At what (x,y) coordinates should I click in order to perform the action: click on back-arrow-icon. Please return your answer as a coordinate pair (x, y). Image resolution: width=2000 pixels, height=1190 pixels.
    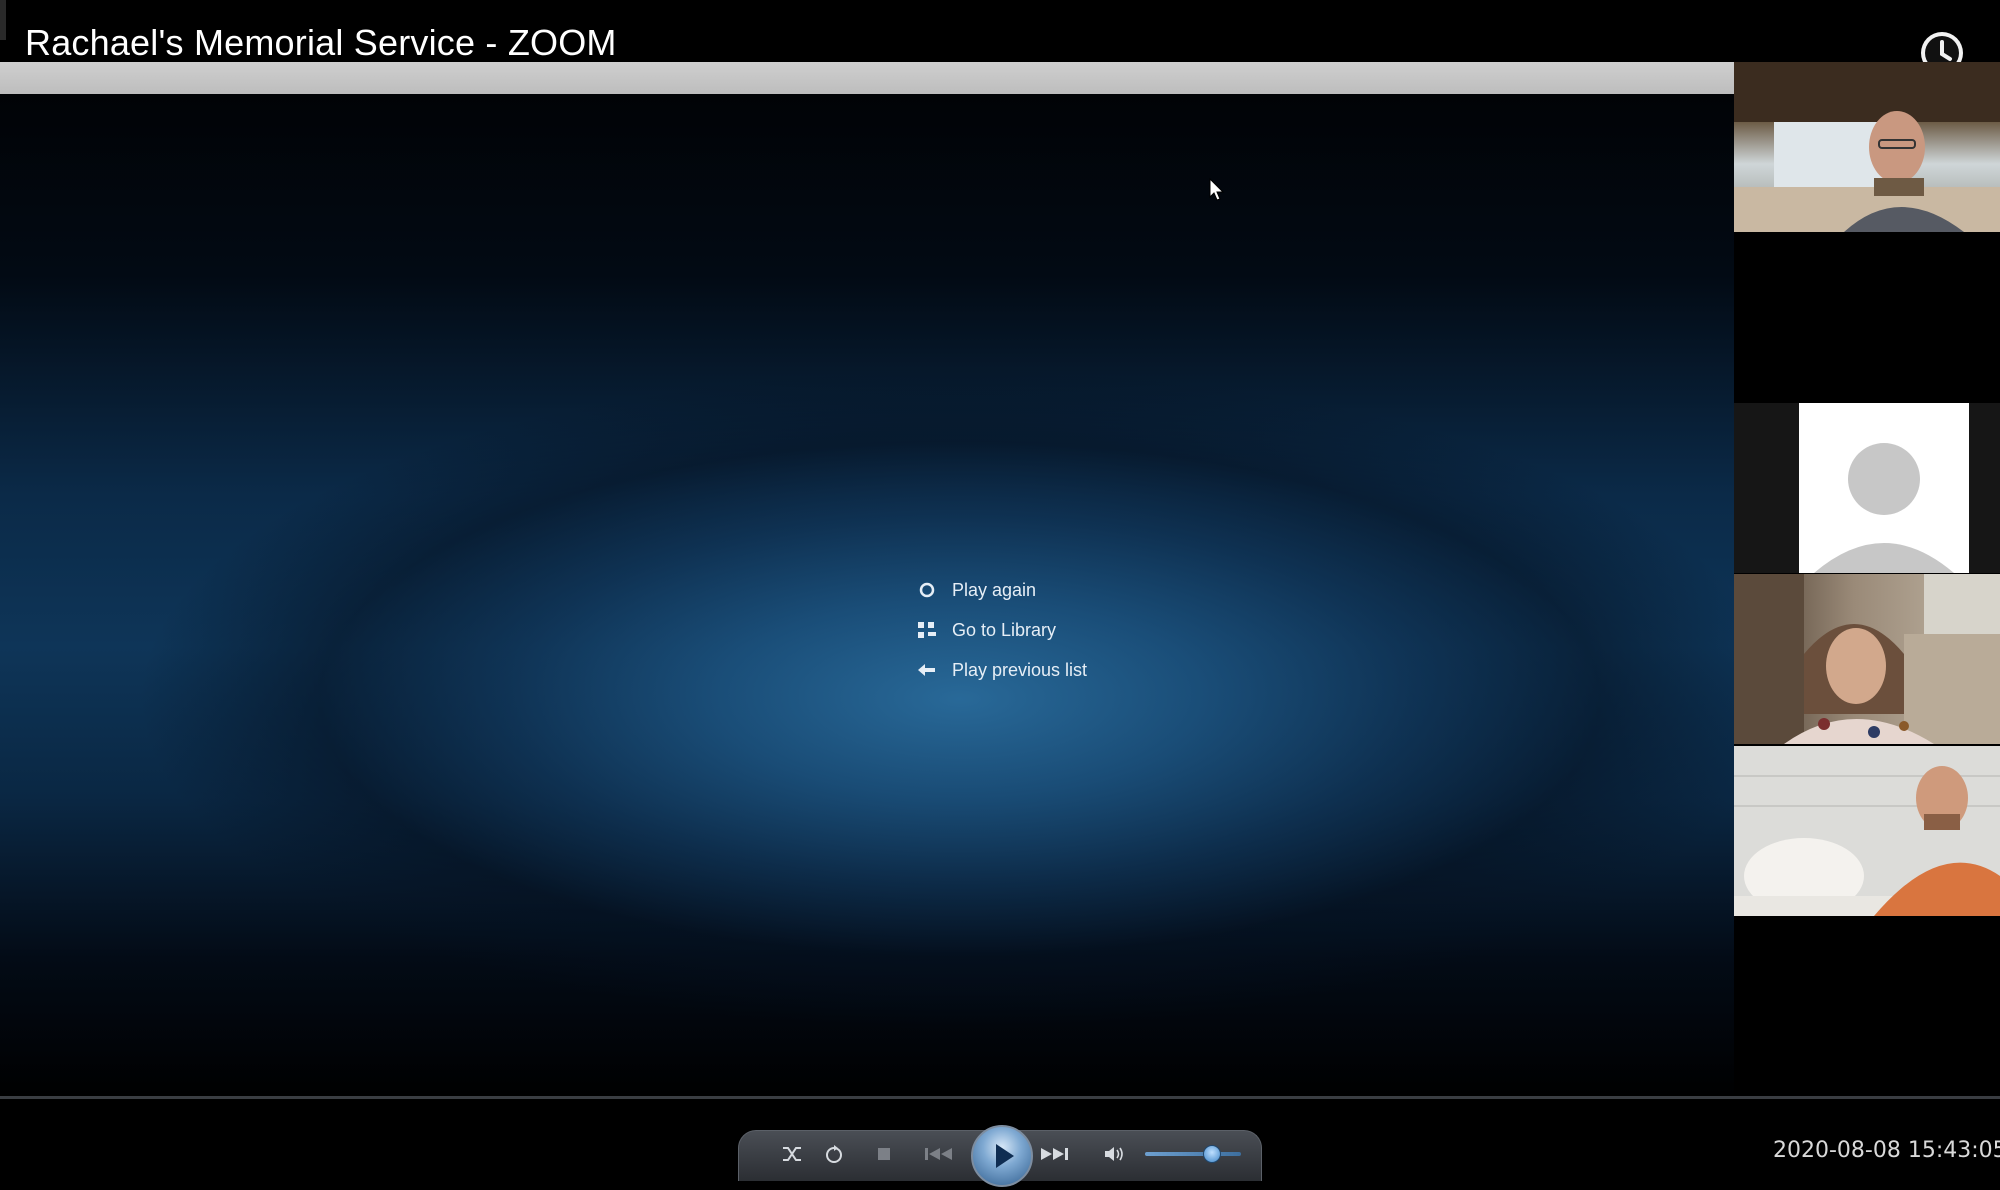
    Looking at the image, I should click on (927, 670).